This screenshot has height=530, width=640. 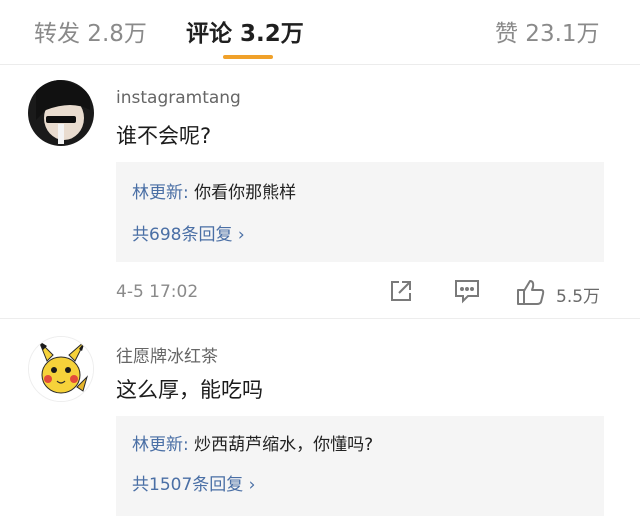 What do you see at coordinates (360, 466) in the screenshot?
I see `reply-preview: 林更新: 炒西葫芦缩水，你懂吗? 共1507条回复 ›` at bounding box center [360, 466].